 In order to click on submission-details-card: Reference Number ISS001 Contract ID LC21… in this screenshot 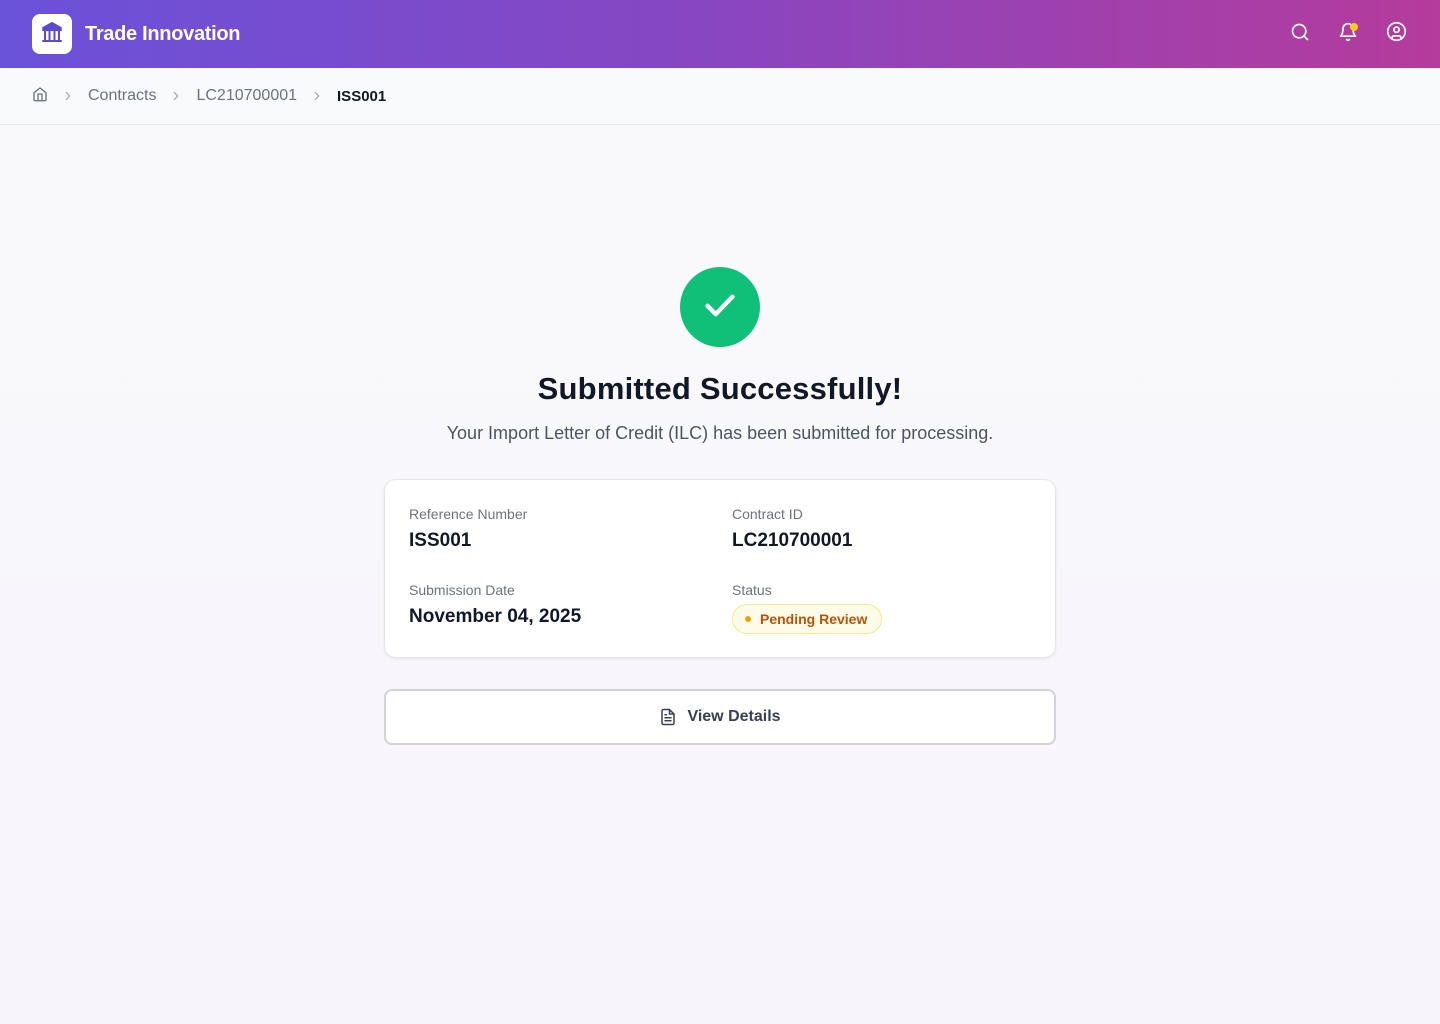, I will do `click(720, 568)`.